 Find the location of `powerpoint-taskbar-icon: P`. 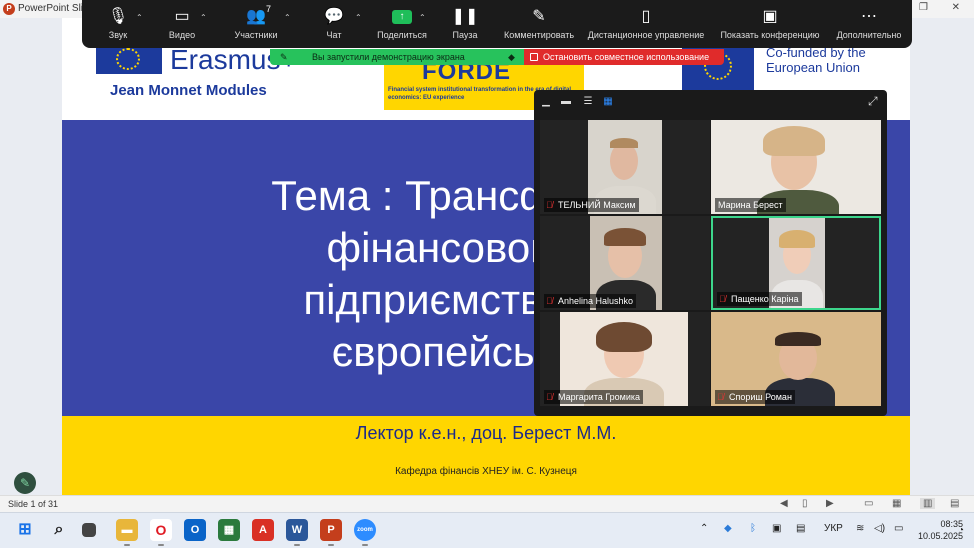

powerpoint-taskbar-icon: P is located at coordinates (331, 530).